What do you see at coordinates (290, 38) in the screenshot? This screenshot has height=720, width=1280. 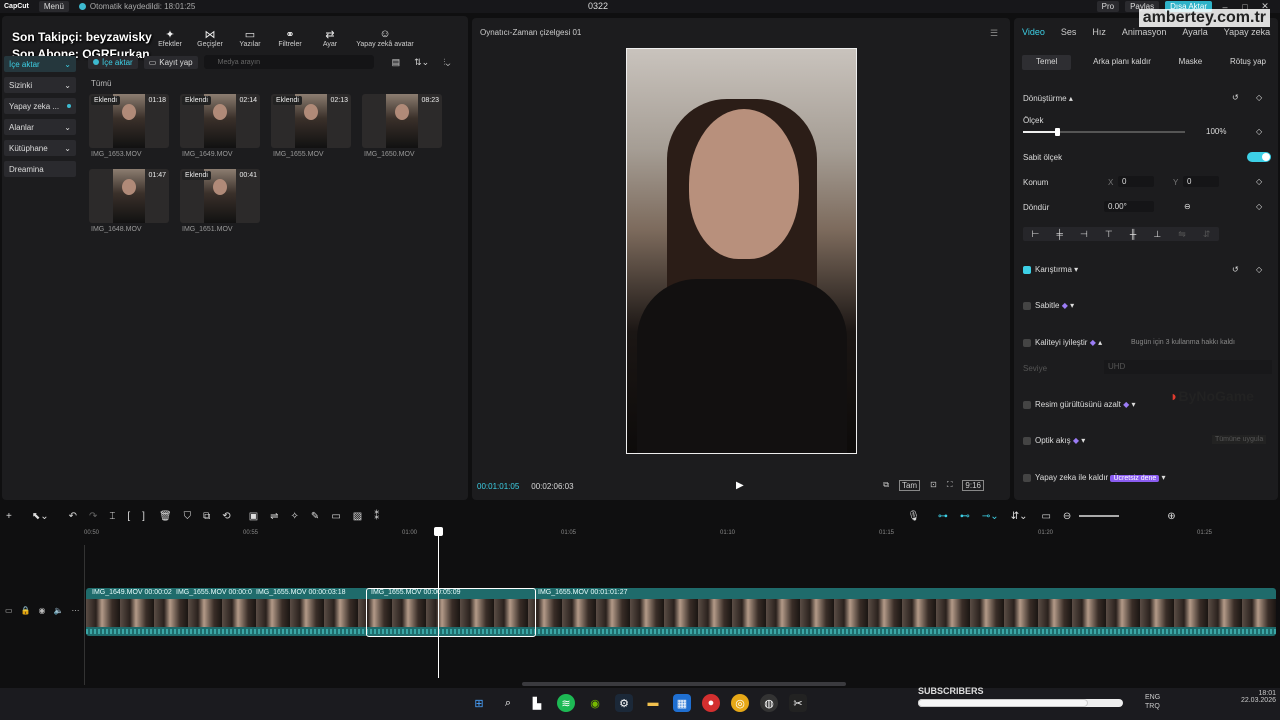 I see `tool-filters: ⚭ Filtreler` at bounding box center [290, 38].